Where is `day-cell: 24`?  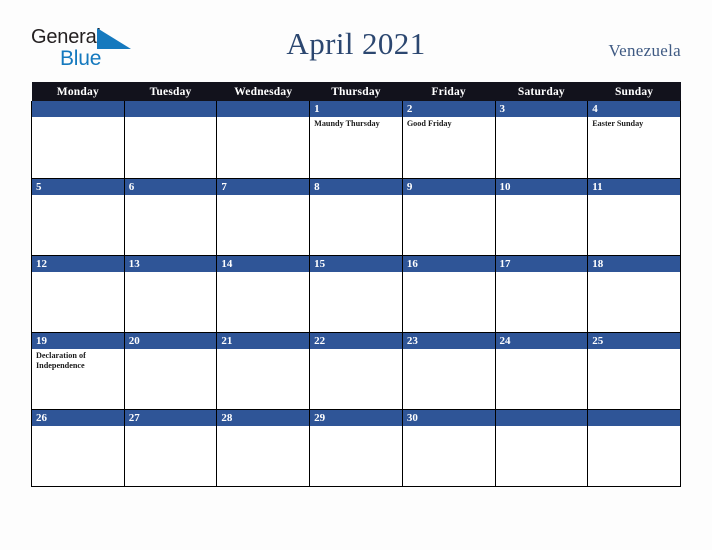 day-cell: 24 is located at coordinates (541, 371).